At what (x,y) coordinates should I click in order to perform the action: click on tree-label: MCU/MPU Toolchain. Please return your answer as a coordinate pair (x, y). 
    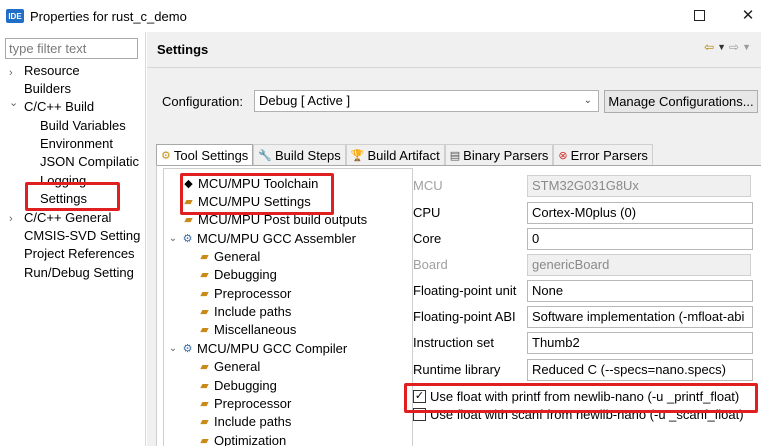
    Looking at the image, I should click on (258, 183).